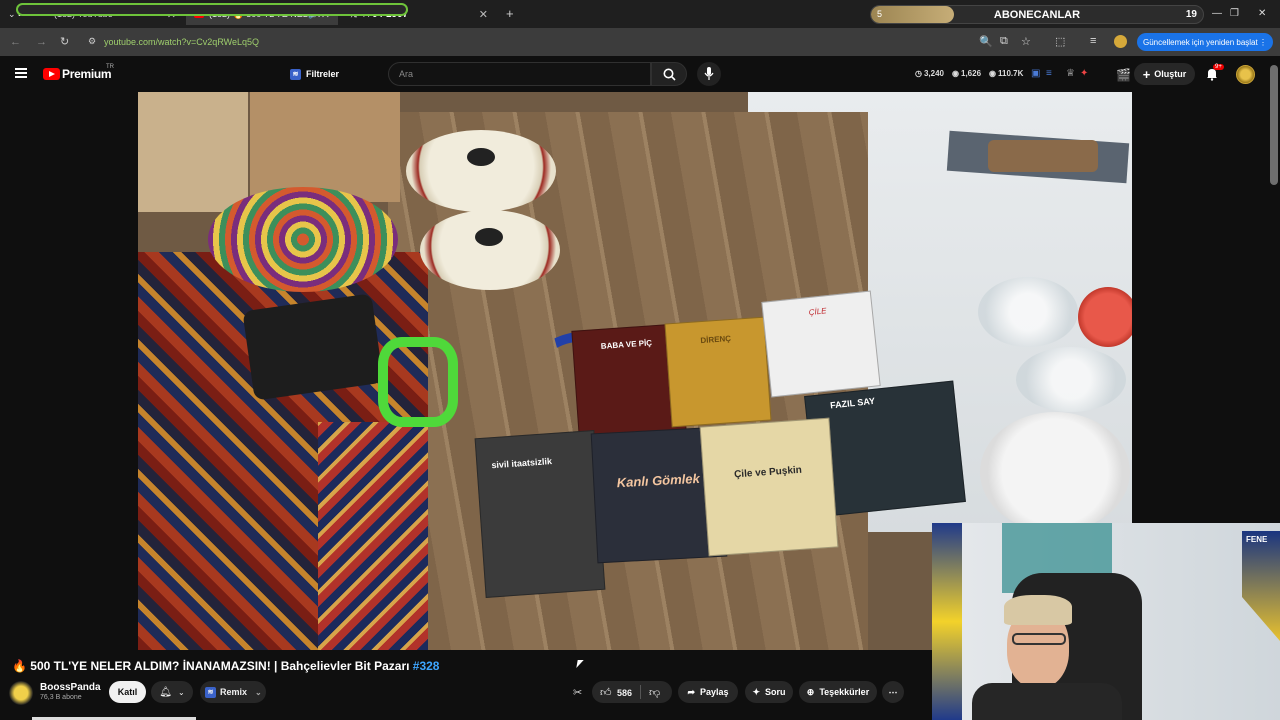 This screenshot has width=1280, height=720. I want to click on region-code: TR, so click(110, 67).